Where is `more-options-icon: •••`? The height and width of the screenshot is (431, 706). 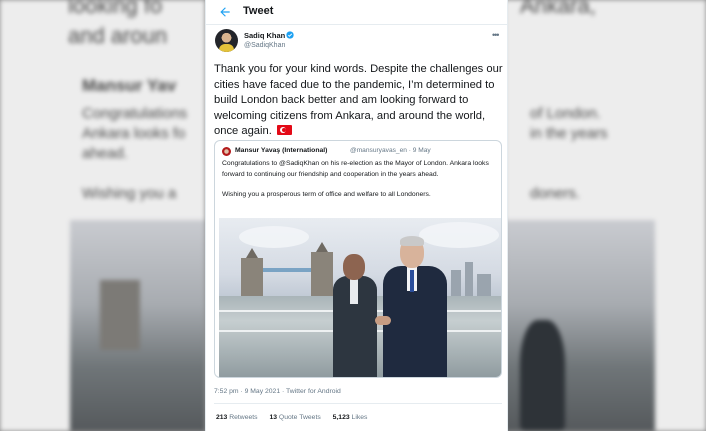 more-options-icon: ••• is located at coordinates (496, 35).